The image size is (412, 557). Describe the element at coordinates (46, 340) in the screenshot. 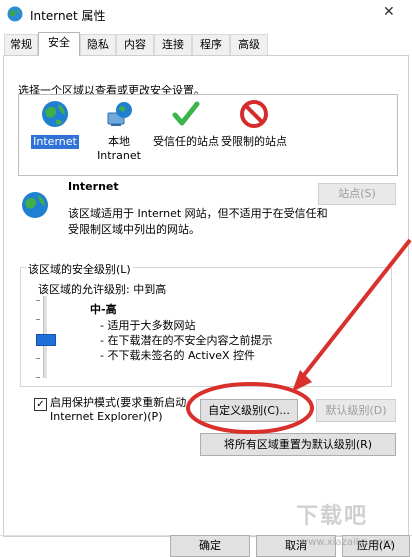

I see `security-slider-thumb` at that location.